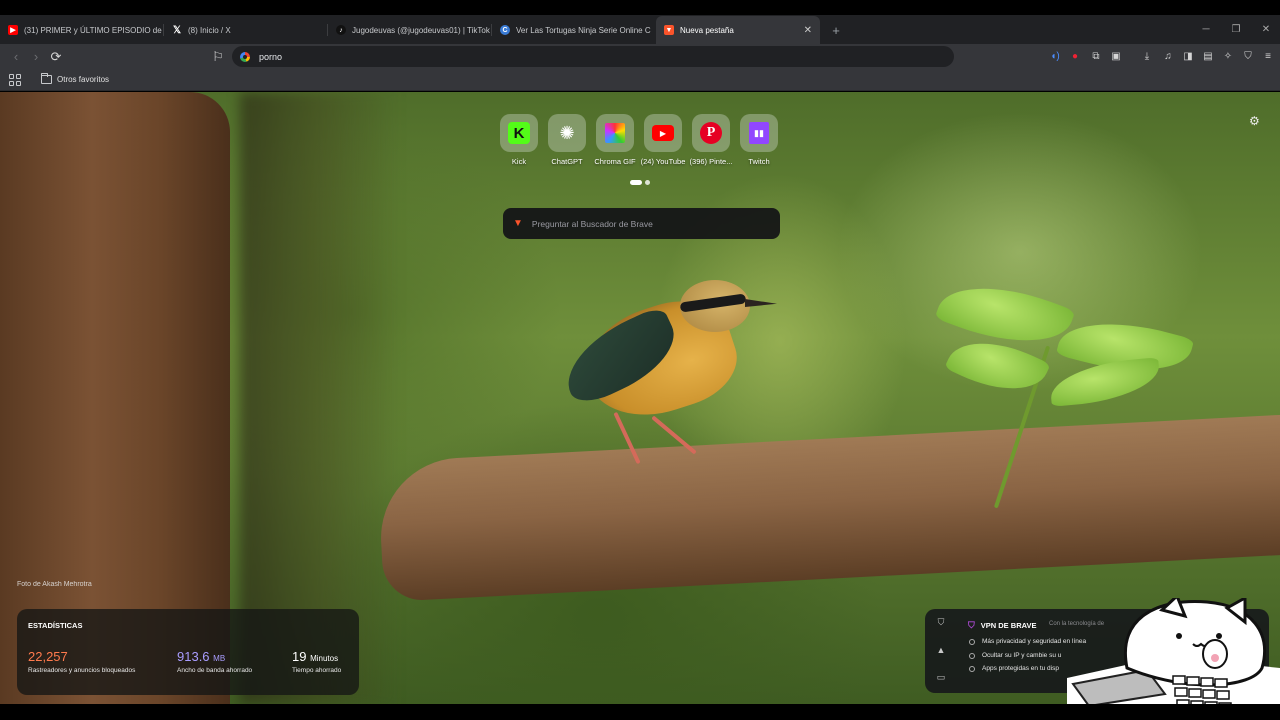 Image resolution: width=1280 pixels, height=720 pixels. Describe the element at coordinates (1188, 56) in the screenshot. I see `sidebar-icon: ◨` at that location.